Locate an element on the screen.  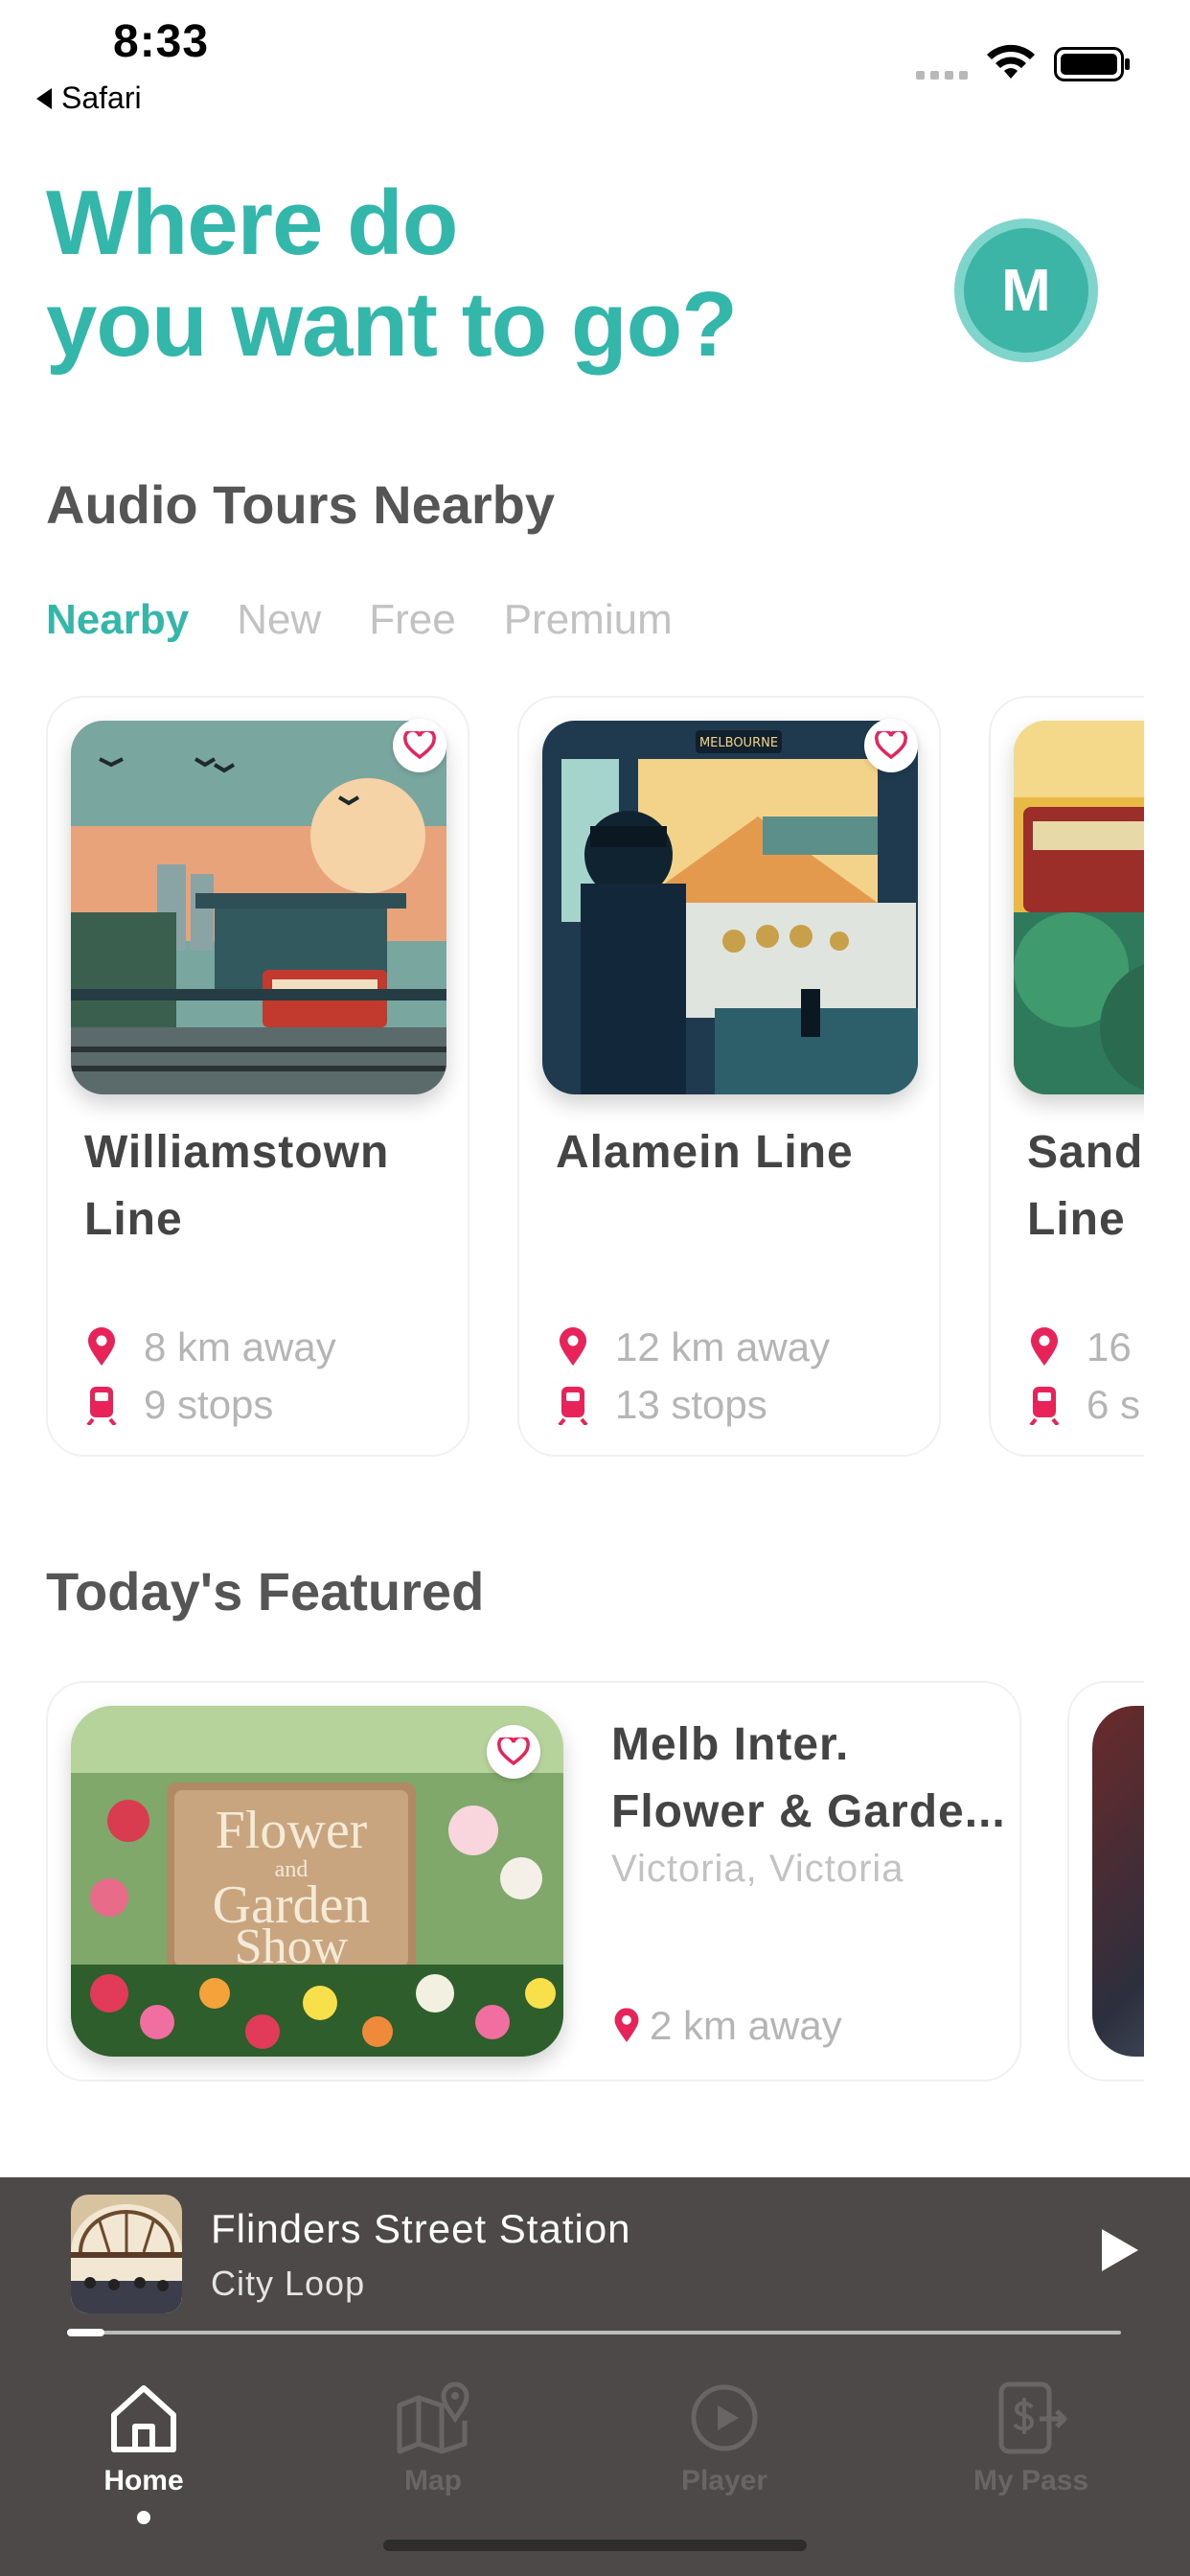
tour-title: Alamein Line is located at coordinates (738, 1153).